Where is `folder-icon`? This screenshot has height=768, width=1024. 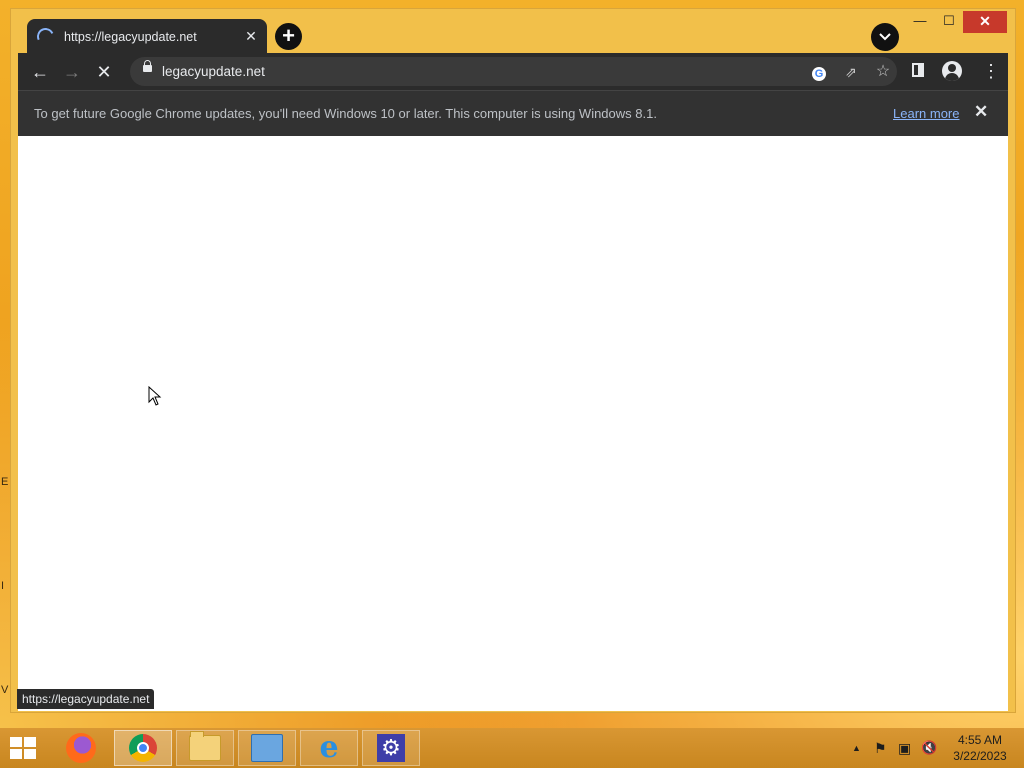 folder-icon is located at coordinates (205, 746).